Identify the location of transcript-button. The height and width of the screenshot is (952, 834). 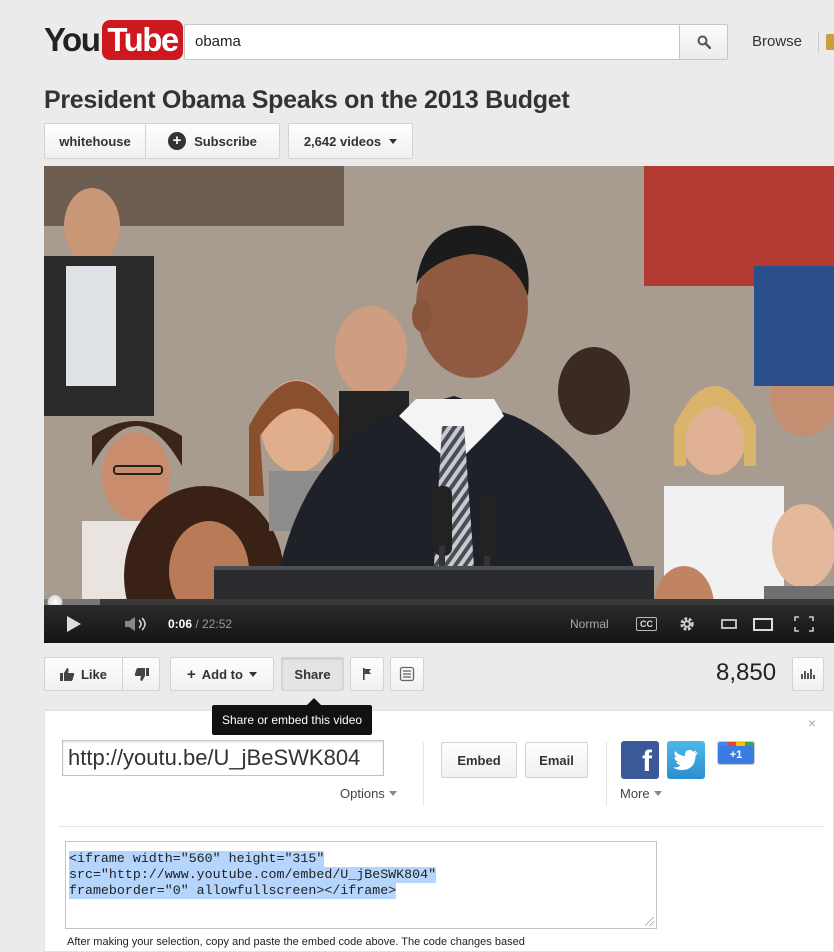
(407, 674).